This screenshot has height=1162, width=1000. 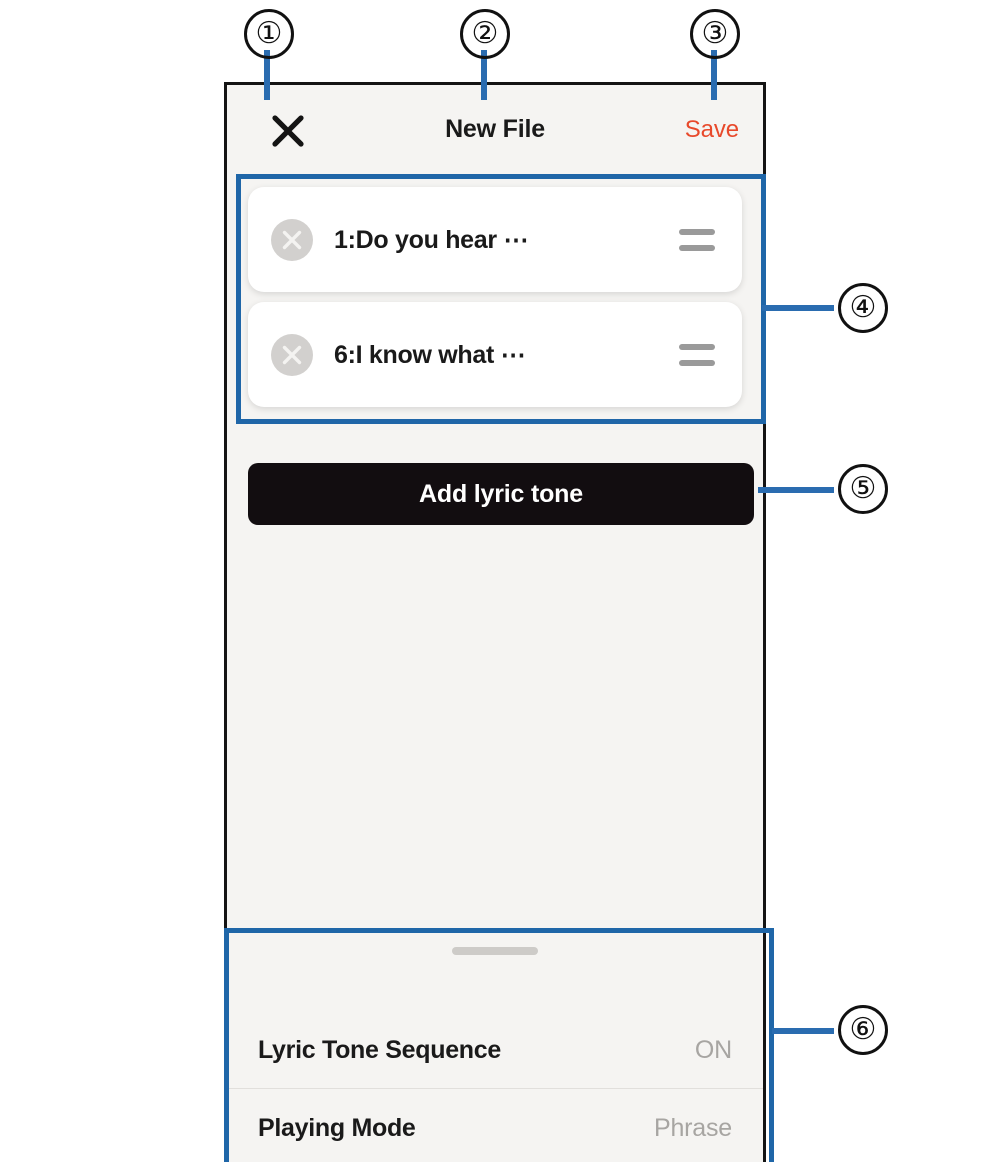 I want to click on callout-marker-3: ③, so click(x=715, y=34).